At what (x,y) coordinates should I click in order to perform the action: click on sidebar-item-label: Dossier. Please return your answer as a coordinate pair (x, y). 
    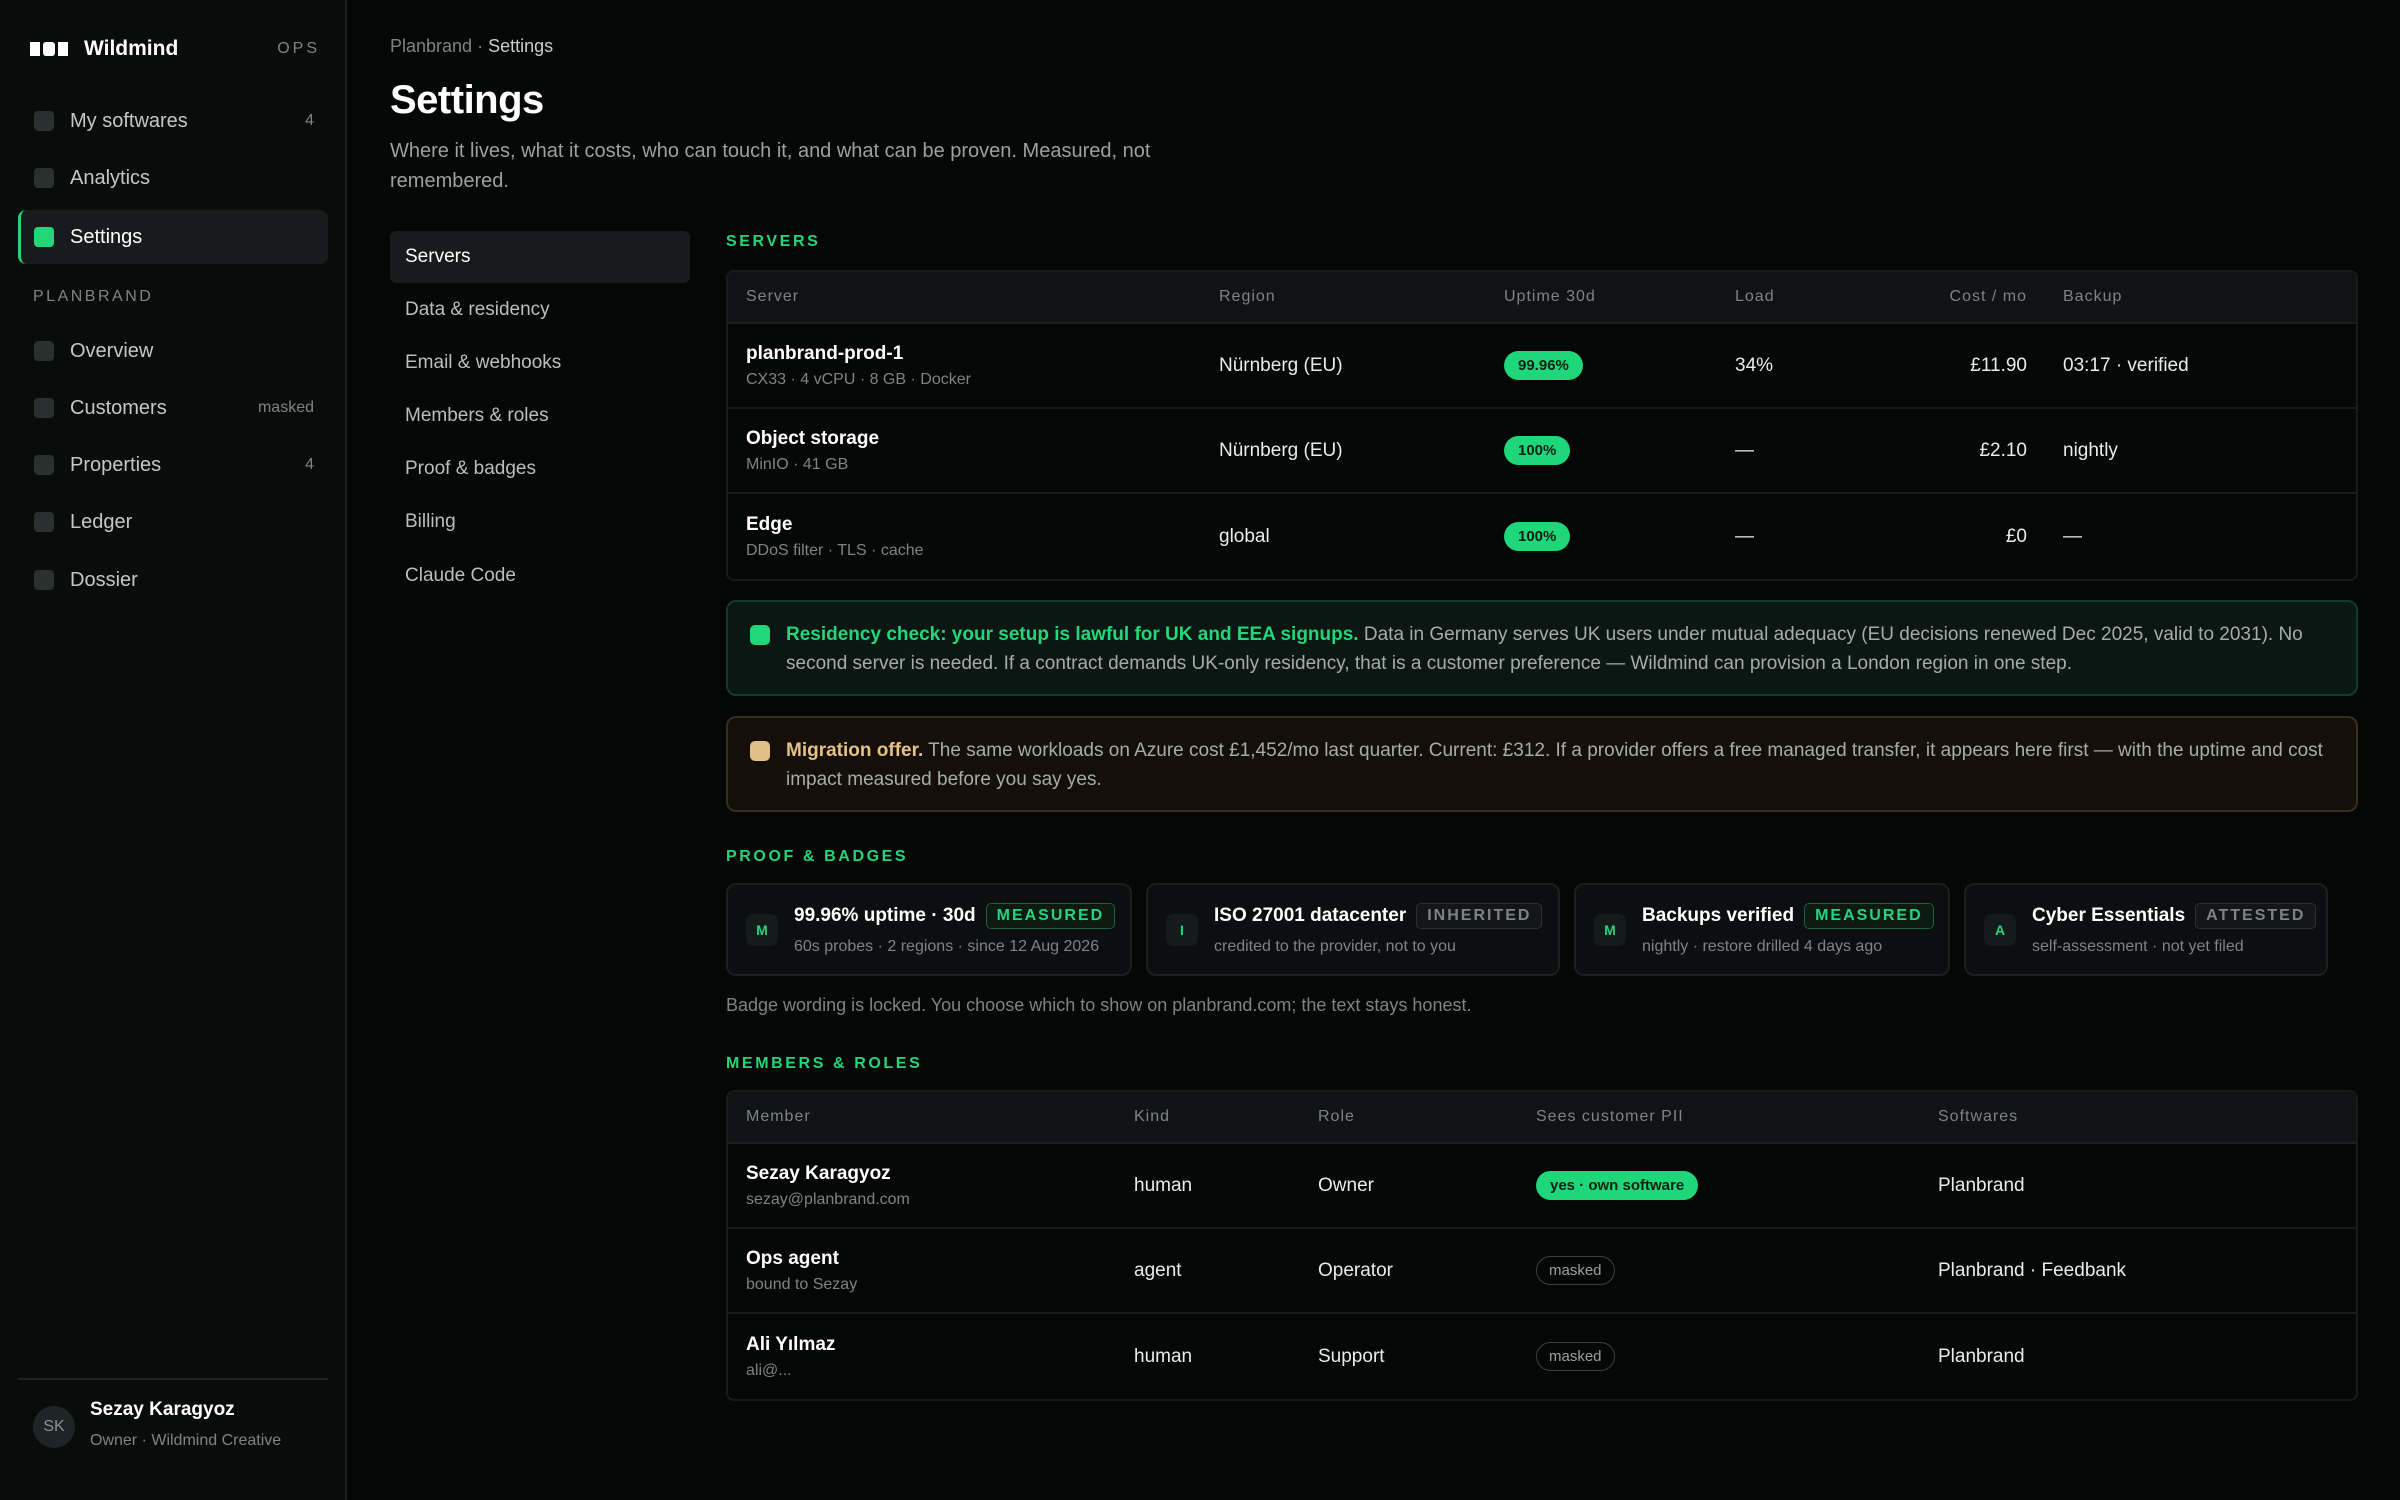
    Looking at the image, I should click on (104, 579).